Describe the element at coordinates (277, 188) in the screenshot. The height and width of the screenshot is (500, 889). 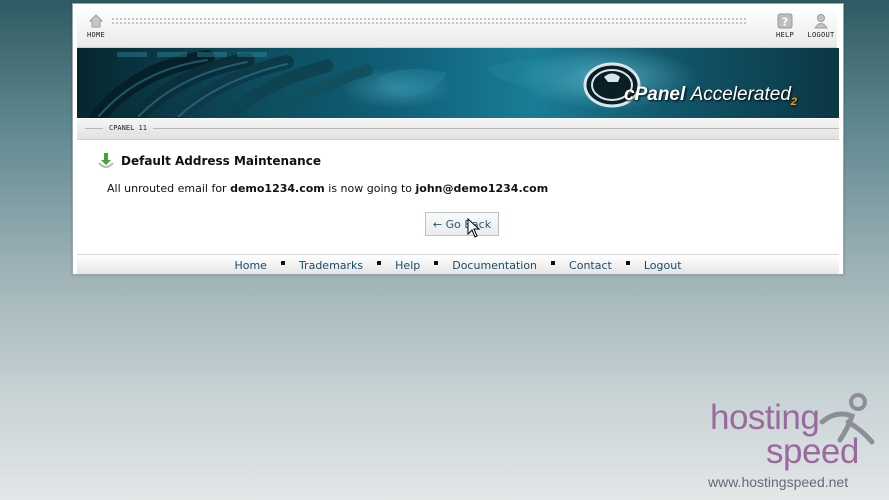
I see `domain-value: demo1234.com` at that location.